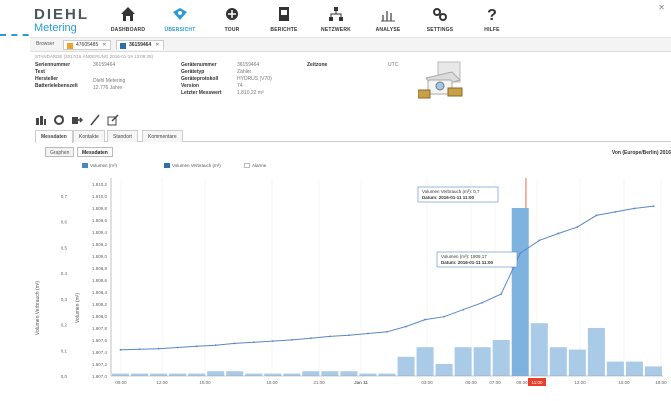 Image resolution: width=671 pixels, height=401 pixels. I want to click on info-row: Letzter Messwert, so click(201, 93).